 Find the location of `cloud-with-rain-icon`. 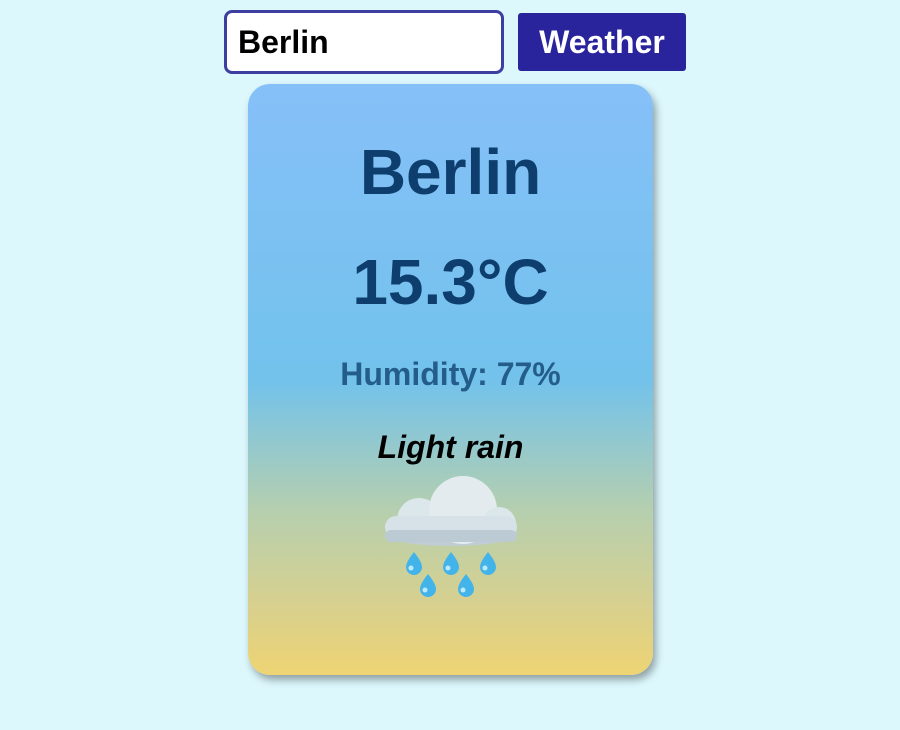

cloud-with-rain-icon is located at coordinates (451, 539).